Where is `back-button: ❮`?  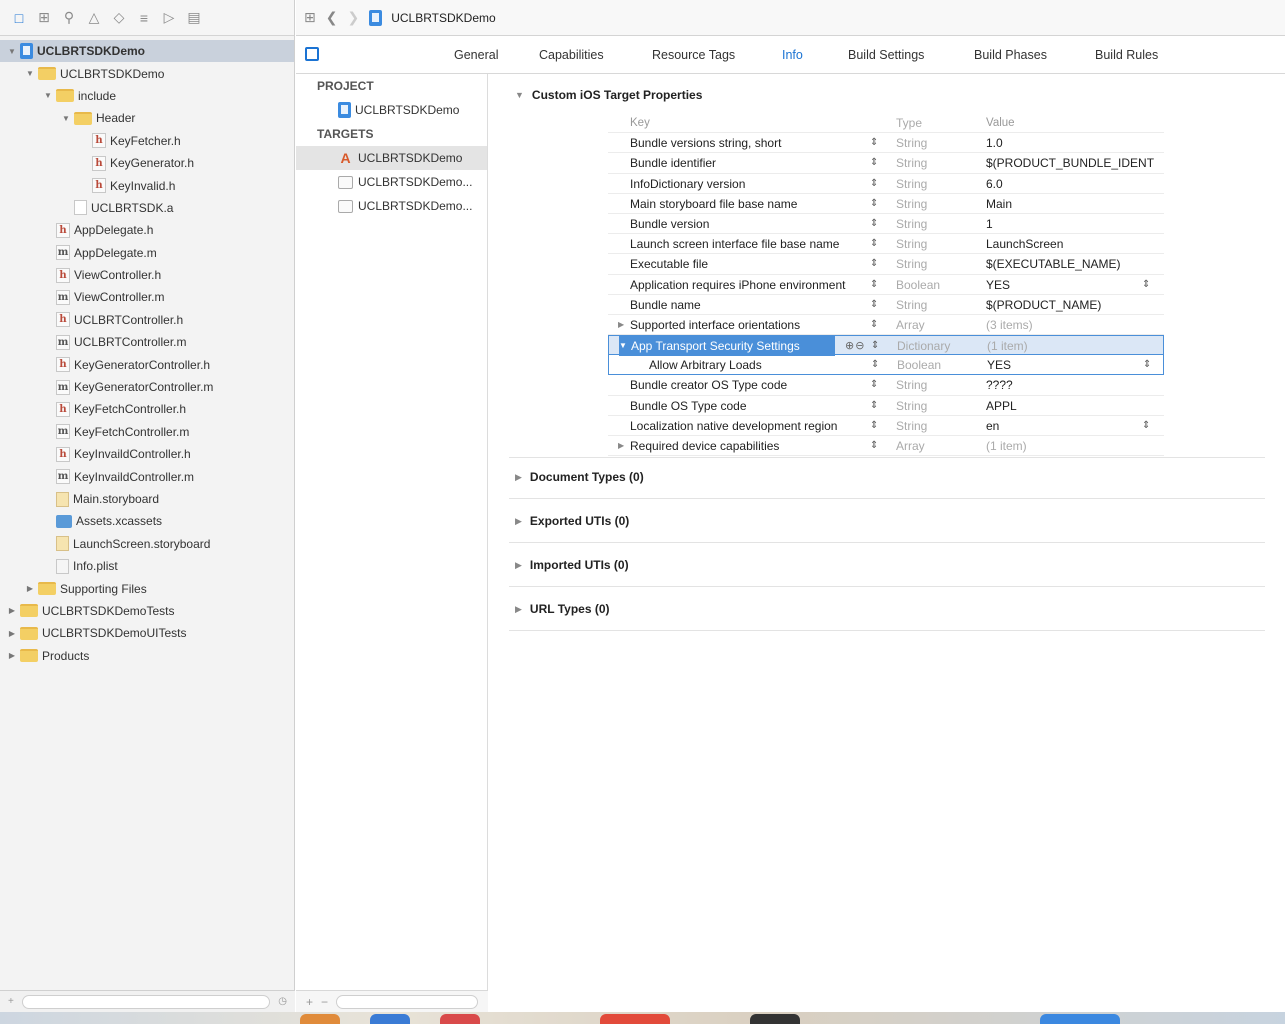
back-button: ❮ is located at coordinates (332, 17).